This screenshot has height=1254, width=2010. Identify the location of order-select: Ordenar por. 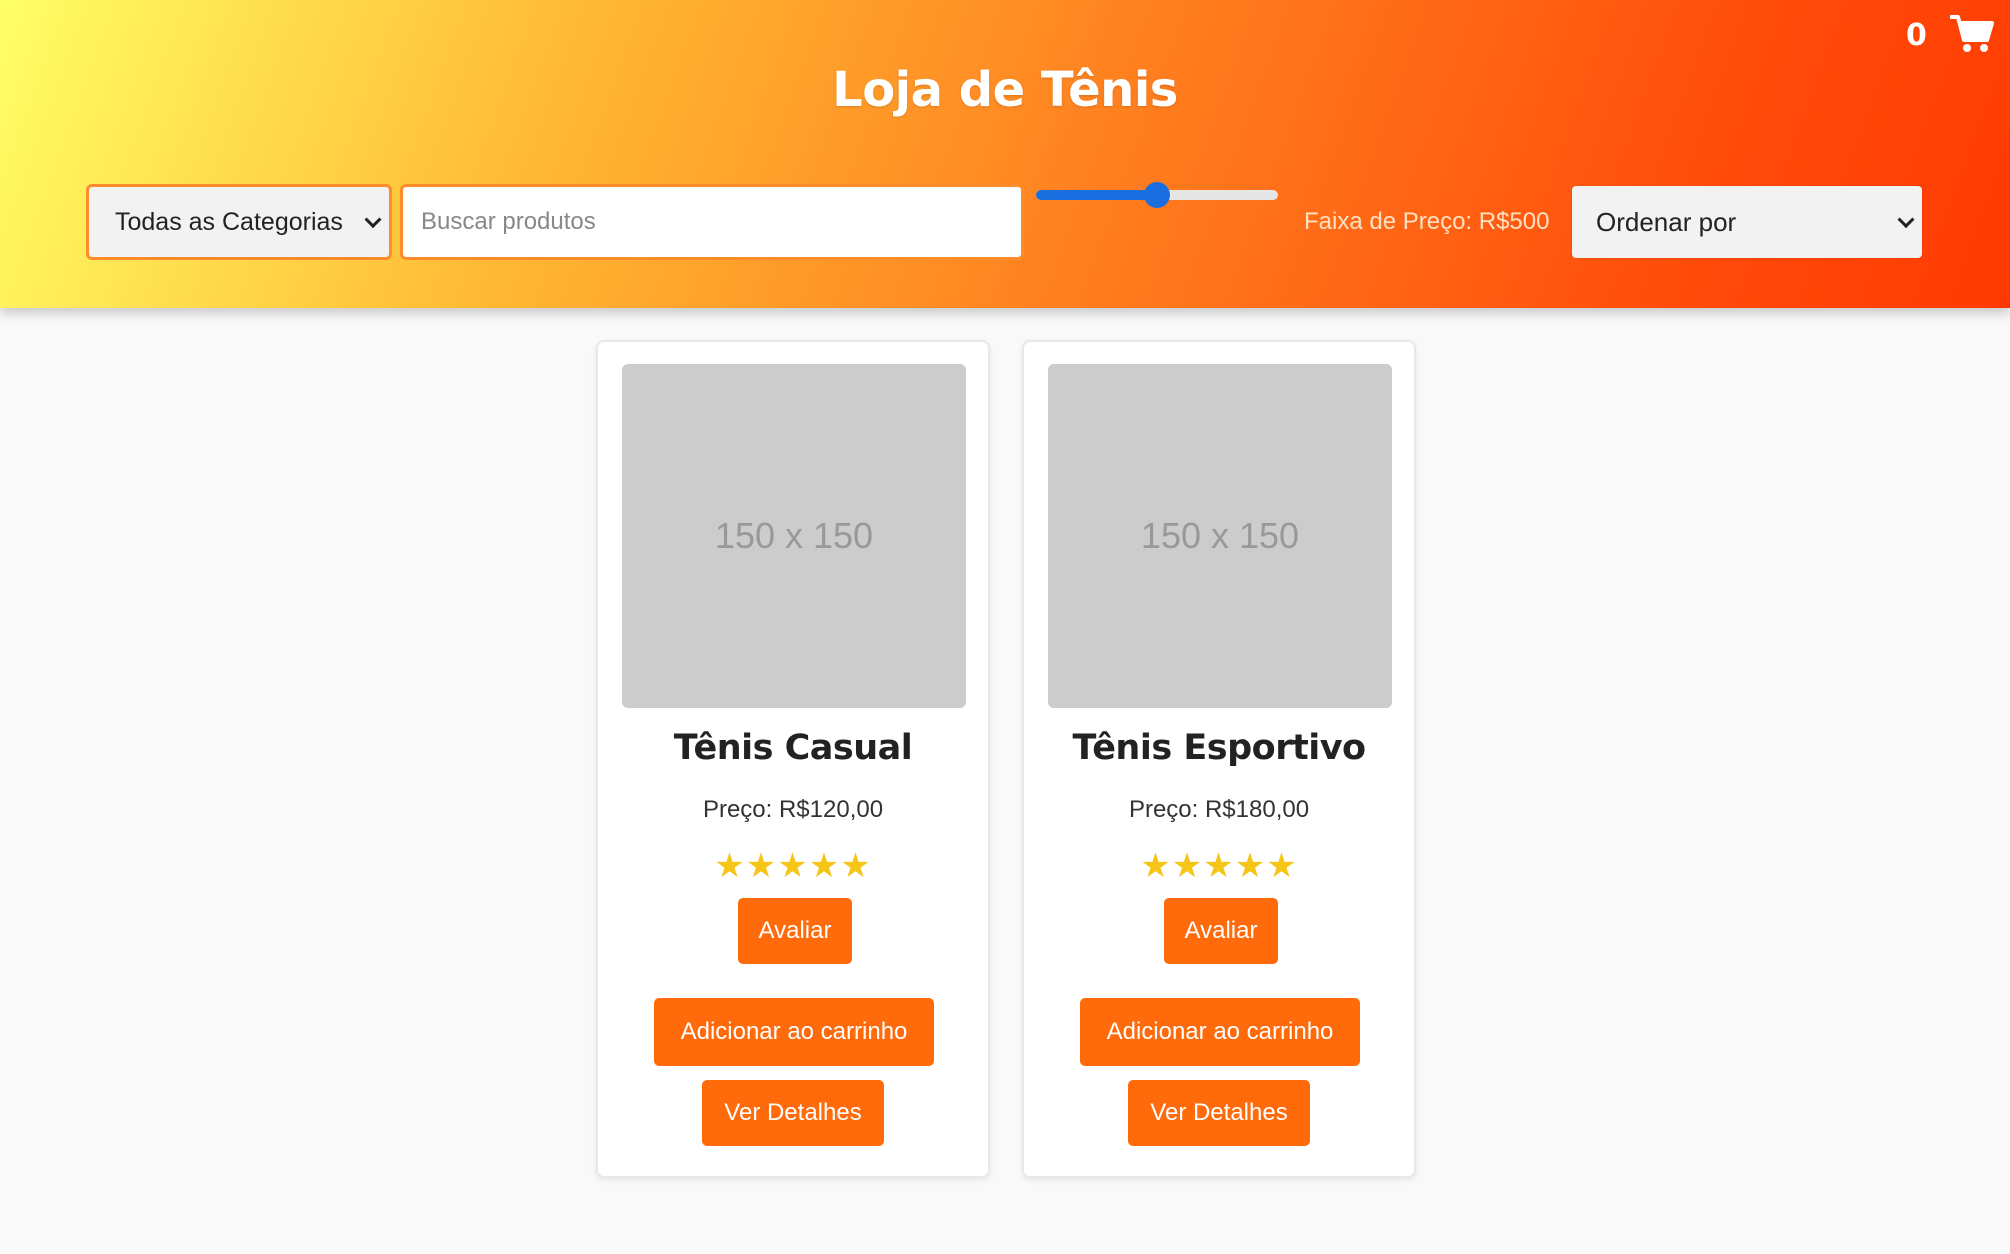
(1747, 222).